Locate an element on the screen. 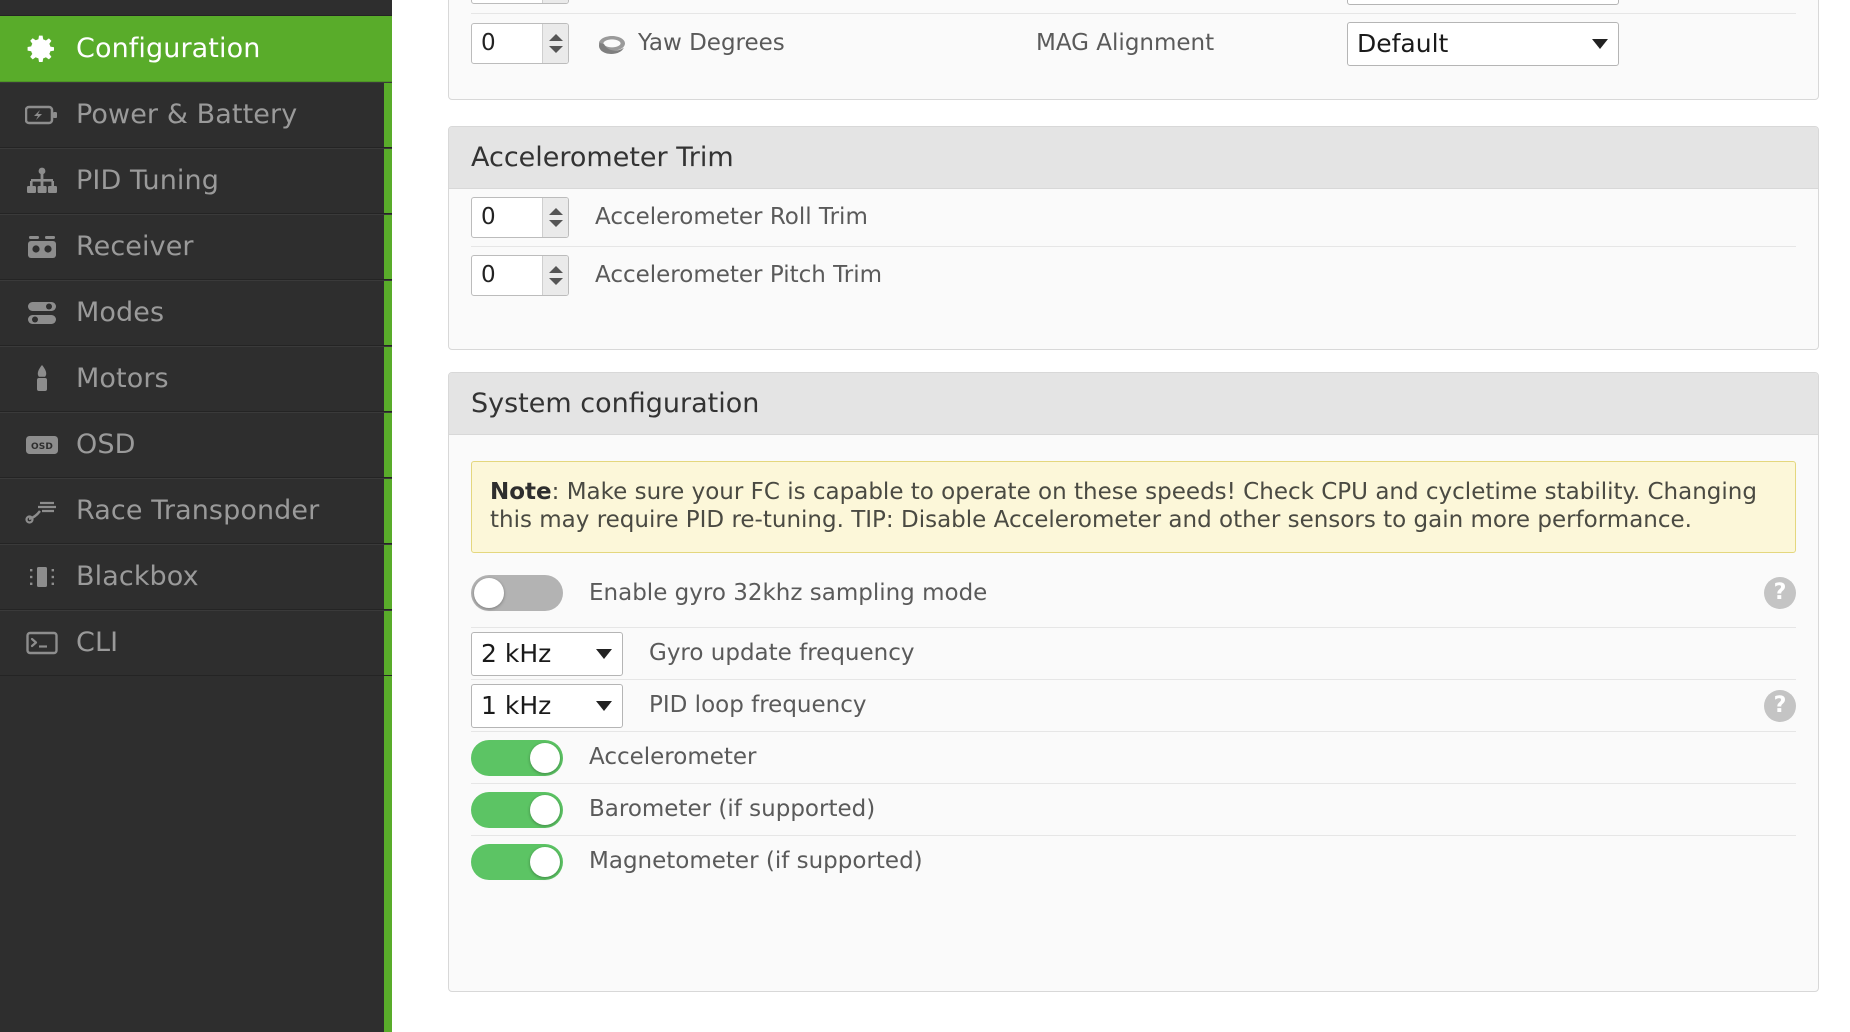 The height and width of the screenshot is (1032, 1850). sidebar-item-label: Receiver is located at coordinates (135, 246).